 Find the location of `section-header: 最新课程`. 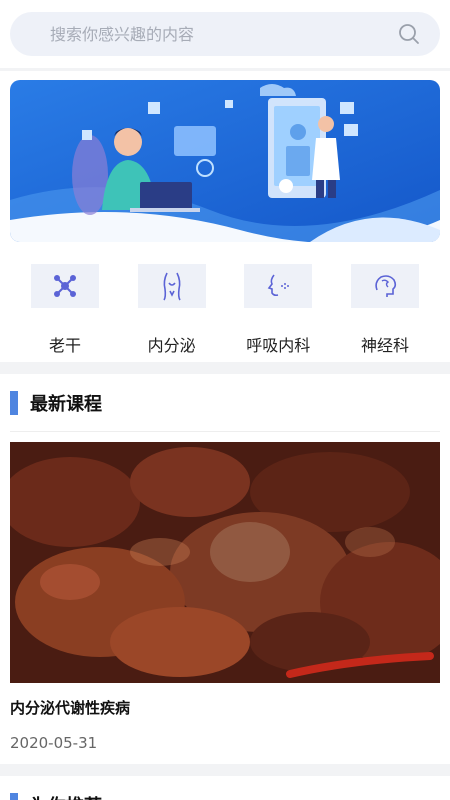

section-header: 最新课程 is located at coordinates (225, 403).